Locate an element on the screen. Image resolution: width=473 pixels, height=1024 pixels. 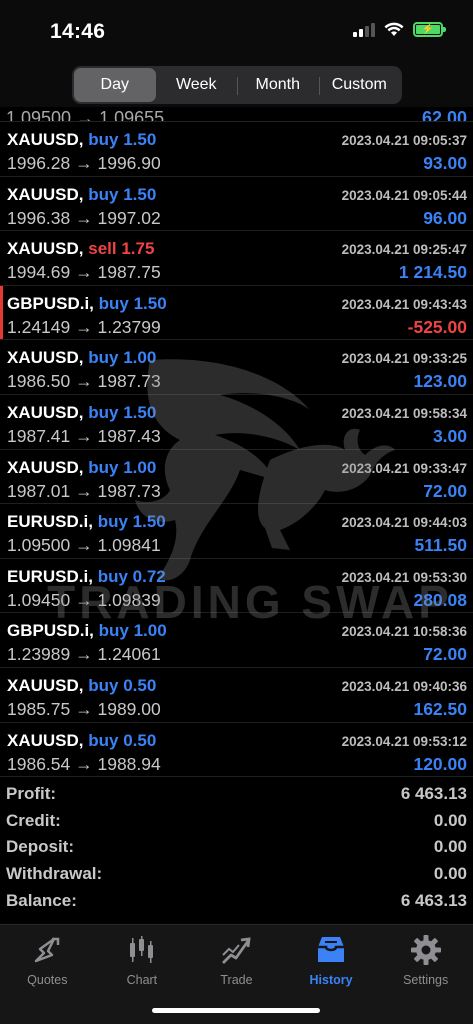
trade-icon is located at coordinates (237, 950).